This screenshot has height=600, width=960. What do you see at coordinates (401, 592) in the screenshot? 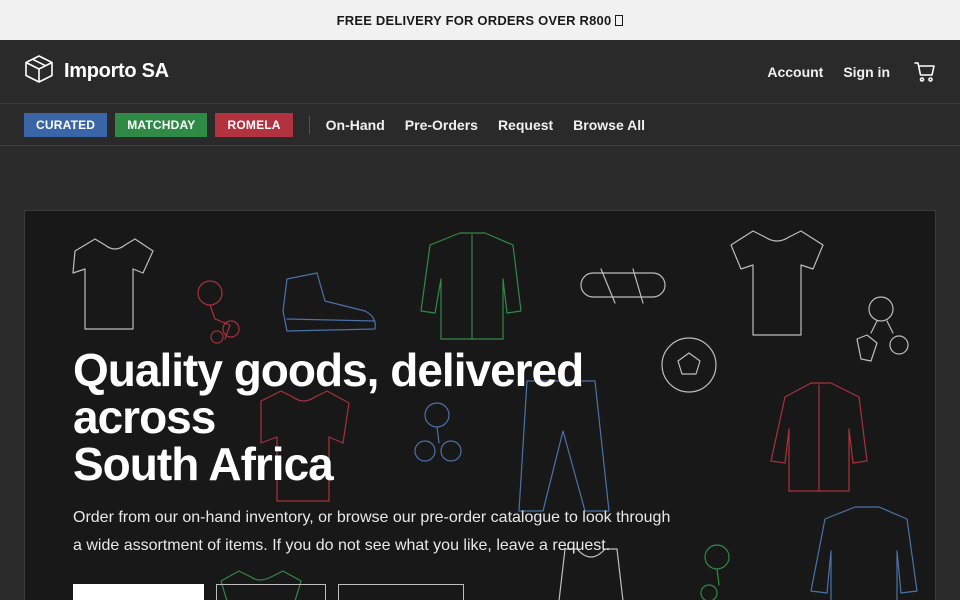
I see `request-item-button: REQUEST ITEM` at bounding box center [401, 592].